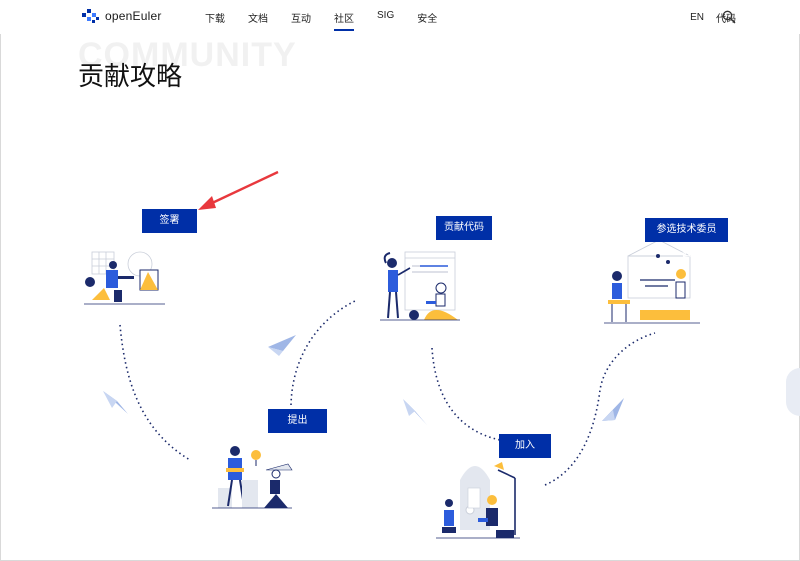 Image resolution: width=800 pixels, height=561 pixels. I want to click on join-committee-button: 参选技术委员会, so click(686, 238).